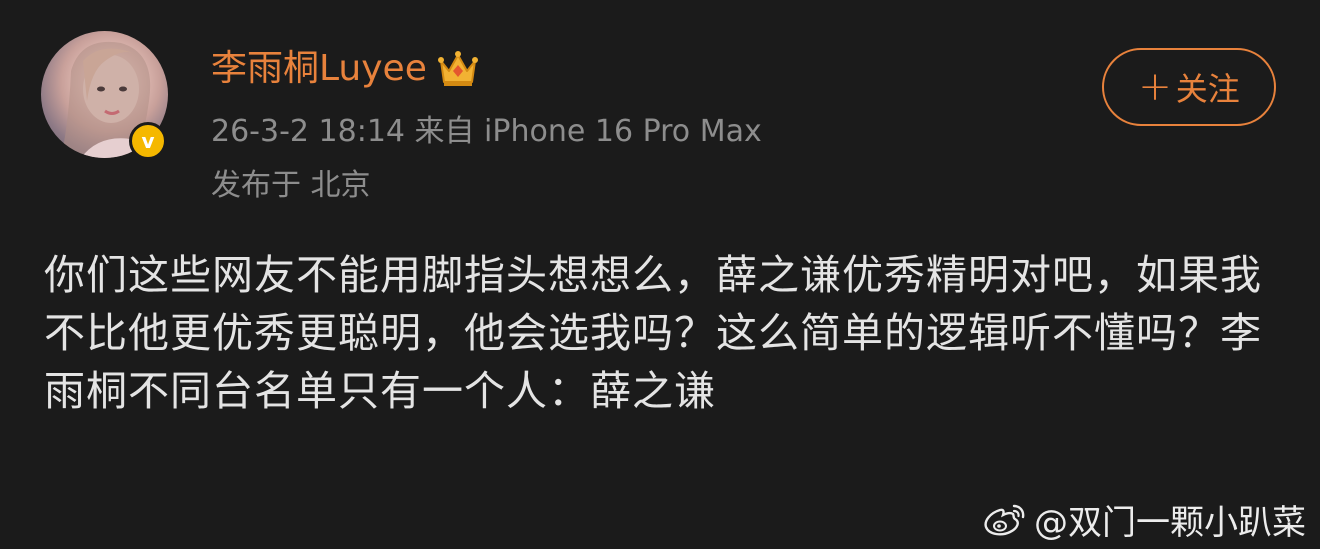  What do you see at coordinates (319, 69) in the screenshot?
I see `username: 李雨桐Luyee` at bounding box center [319, 69].